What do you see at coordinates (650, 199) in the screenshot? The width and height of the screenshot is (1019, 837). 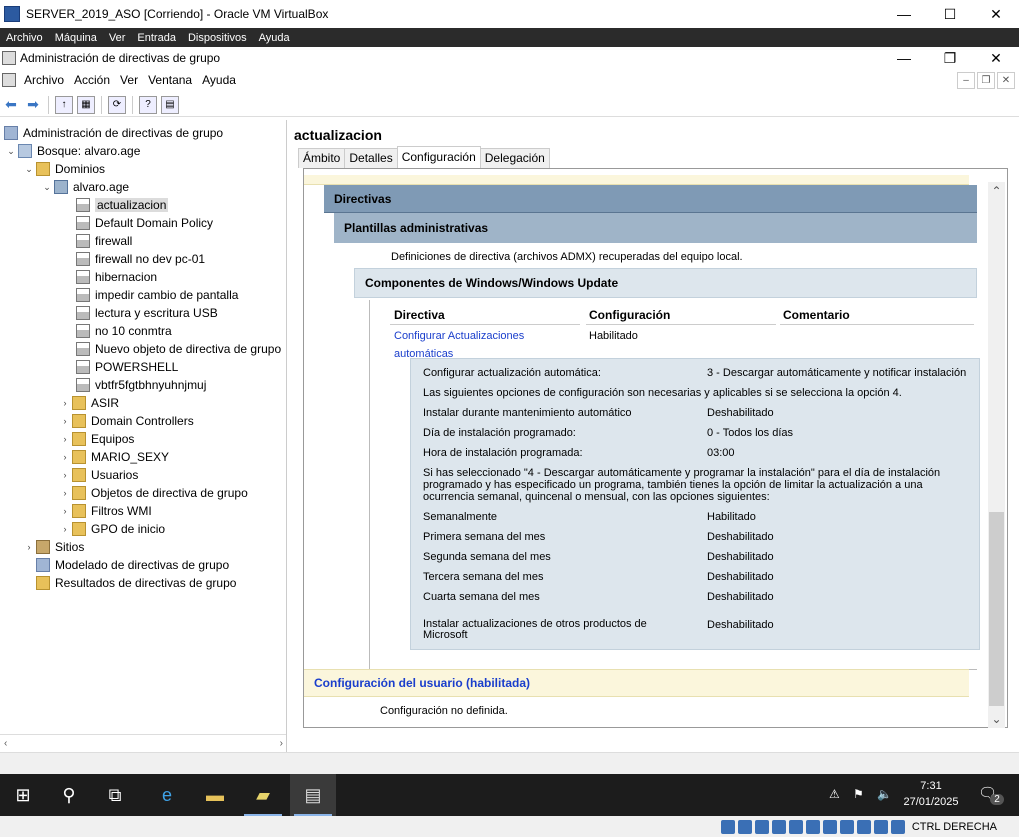 I see `section-directivas: Directivas` at bounding box center [650, 199].